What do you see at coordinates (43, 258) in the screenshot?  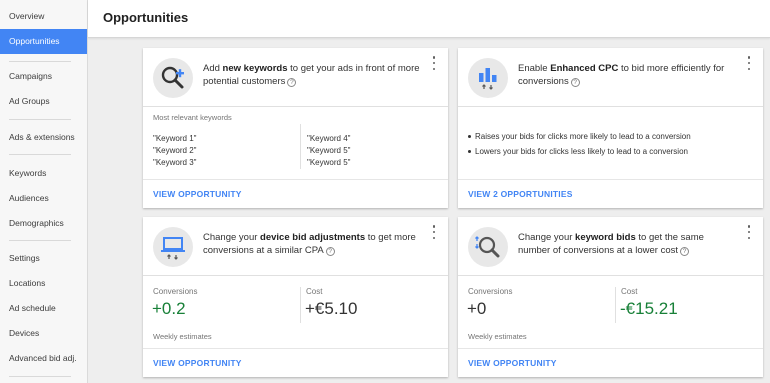 I see `sidebar-item-settings: Settings` at bounding box center [43, 258].